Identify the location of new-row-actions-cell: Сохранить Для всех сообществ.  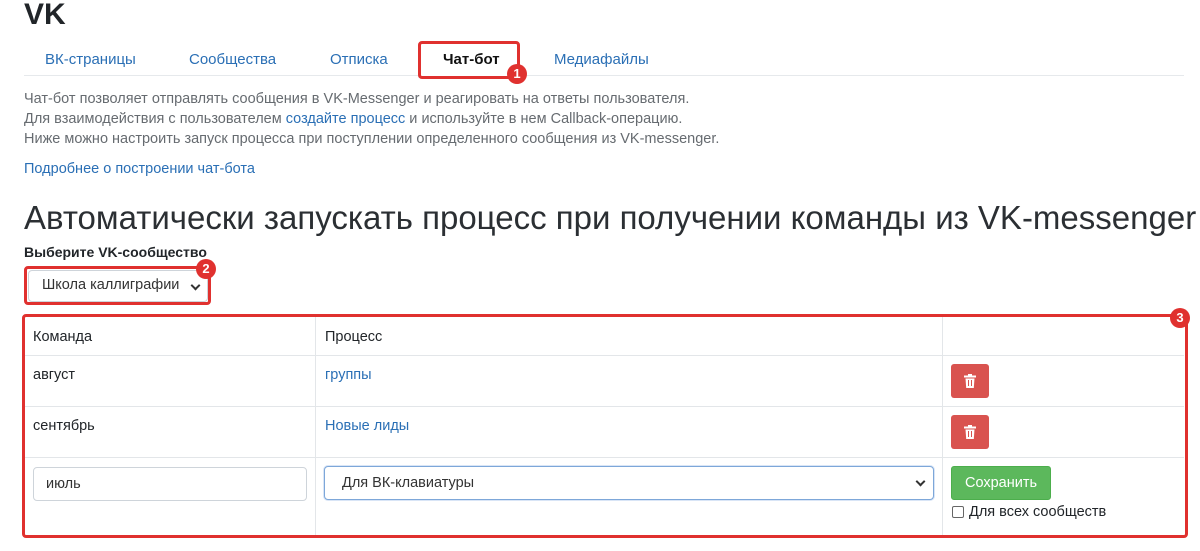
(1063, 497).